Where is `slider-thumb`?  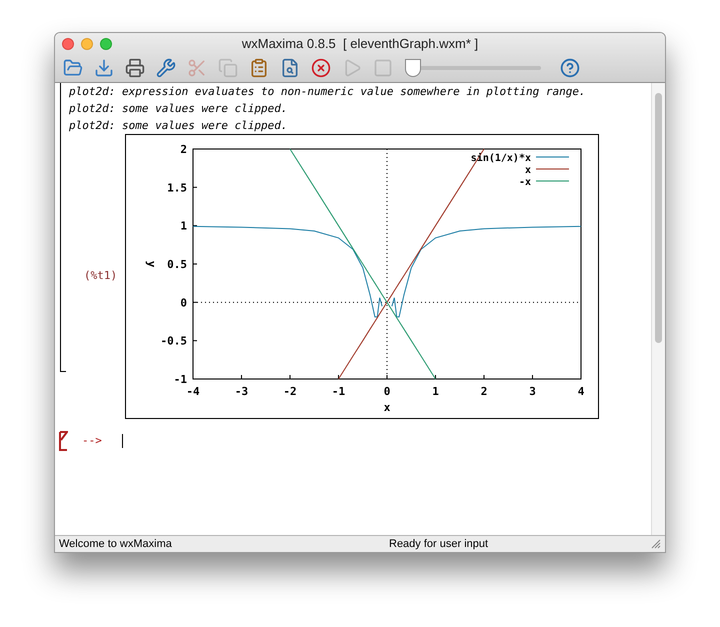 slider-thumb is located at coordinates (413, 68).